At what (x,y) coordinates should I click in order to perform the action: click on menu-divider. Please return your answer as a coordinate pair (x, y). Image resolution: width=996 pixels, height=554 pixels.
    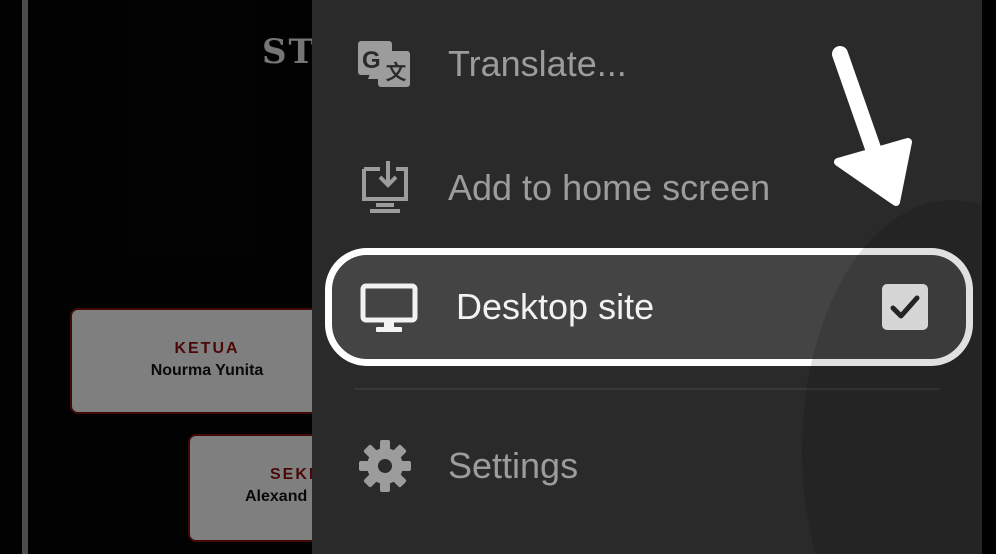
    Looking at the image, I should click on (647, 389).